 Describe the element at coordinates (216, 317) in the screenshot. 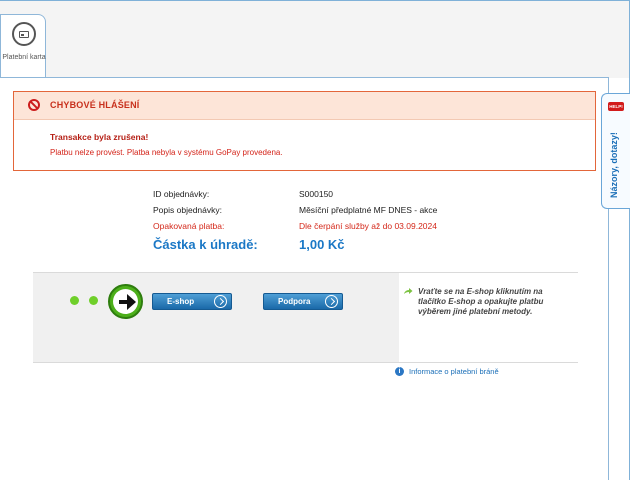

I see `action-panel: E-shop Podpora` at that location.